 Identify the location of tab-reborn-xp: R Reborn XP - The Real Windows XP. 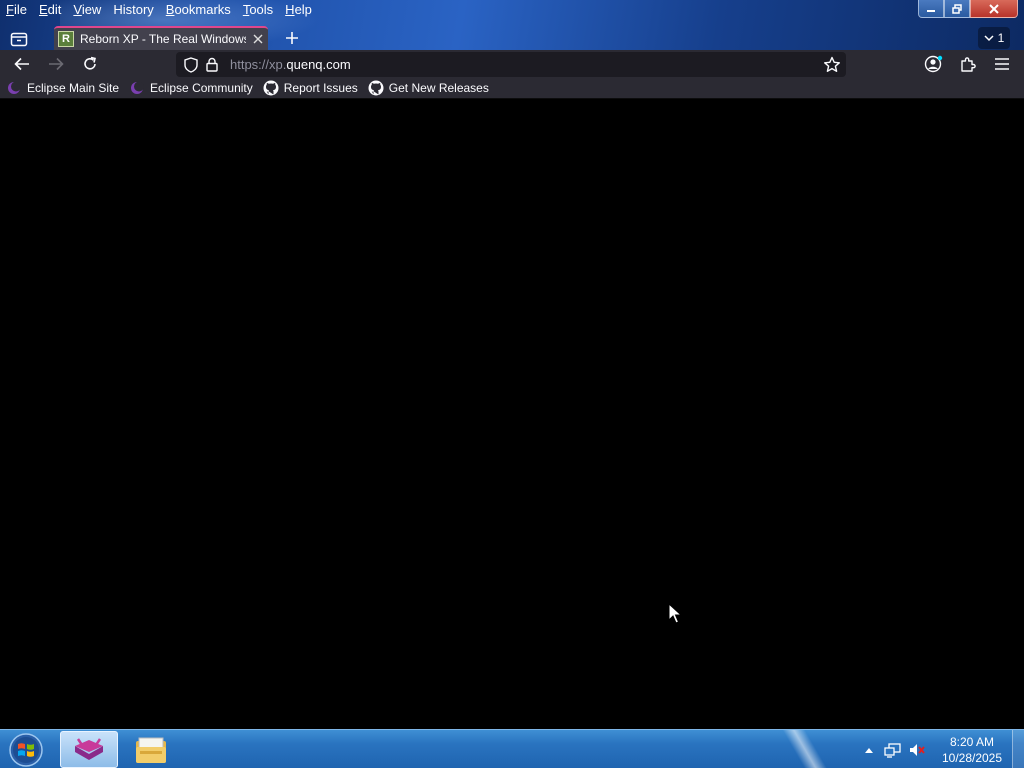
(161, 38).